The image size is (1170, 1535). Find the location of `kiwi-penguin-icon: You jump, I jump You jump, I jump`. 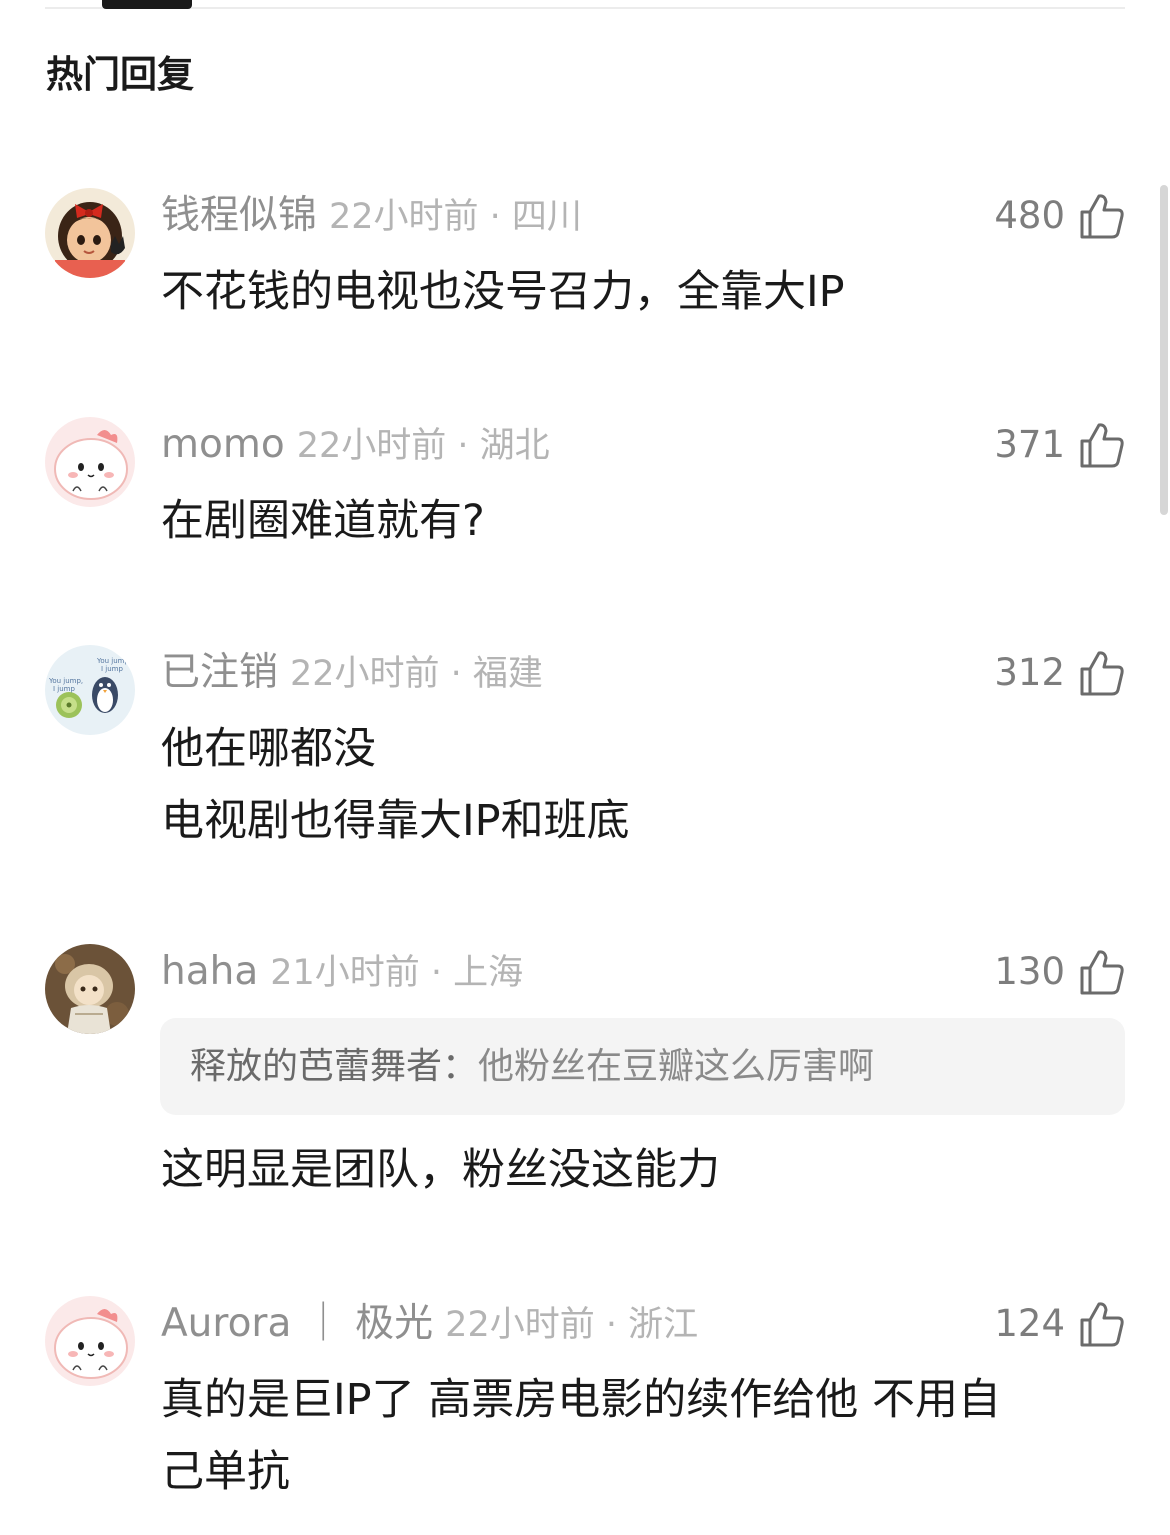

kiwi-penguin-icon: You jump, I jump You jump, I jump is located at coordinates (90, 690).